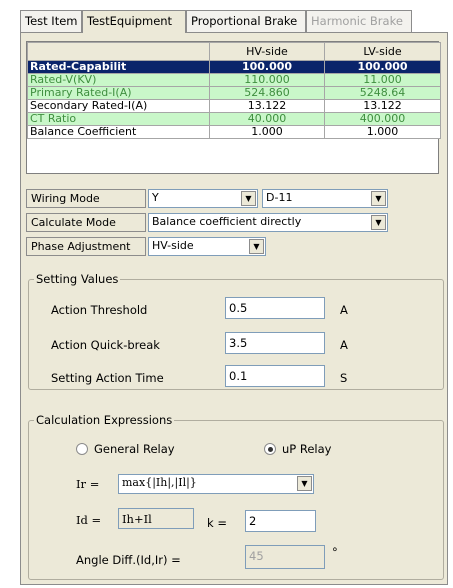 This screenshot has width=453, height=588. What do you see at coordinates (382, 51) in the screenshot?
I see `grid-header-lv: LV-side` at bounding box center [382, 51].